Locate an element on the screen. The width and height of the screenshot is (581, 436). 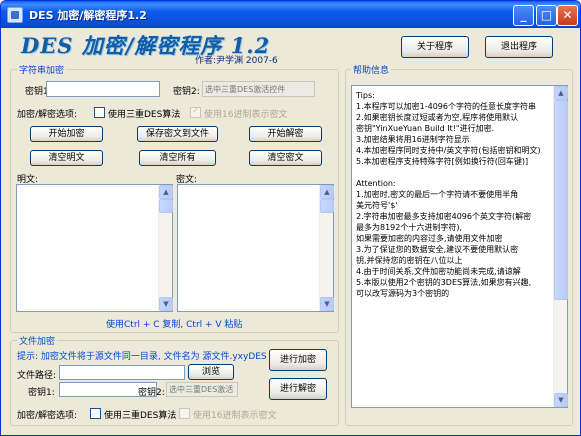
file-hex-checkbox is located at coordinates (184, 413).